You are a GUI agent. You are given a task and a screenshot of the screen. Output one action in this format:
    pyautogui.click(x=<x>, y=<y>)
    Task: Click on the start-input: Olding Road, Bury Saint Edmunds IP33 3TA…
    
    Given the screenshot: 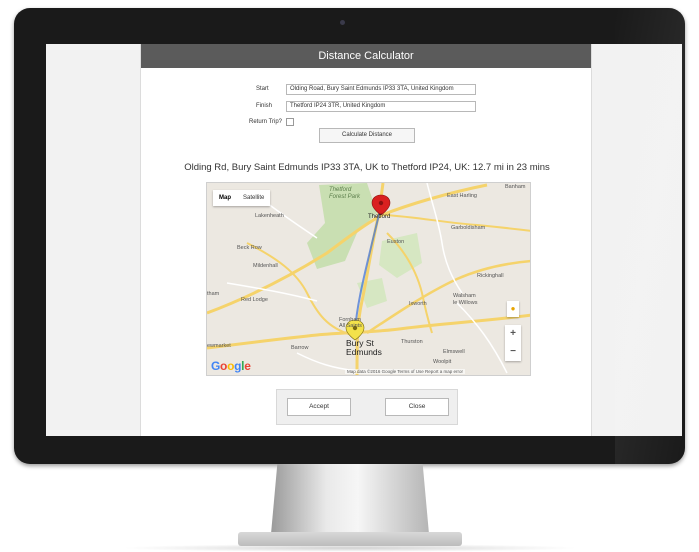 What is the action you would take?
    pyautogui.click(x=381, y=89)
    